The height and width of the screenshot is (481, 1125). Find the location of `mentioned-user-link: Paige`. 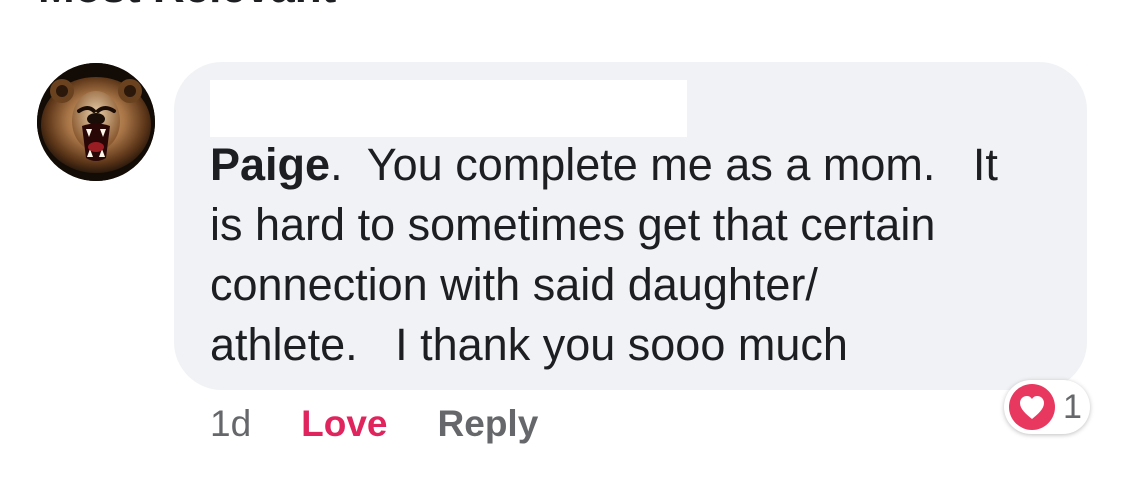

mentioned-user-link: Paige is located at coordinates (270, 164).